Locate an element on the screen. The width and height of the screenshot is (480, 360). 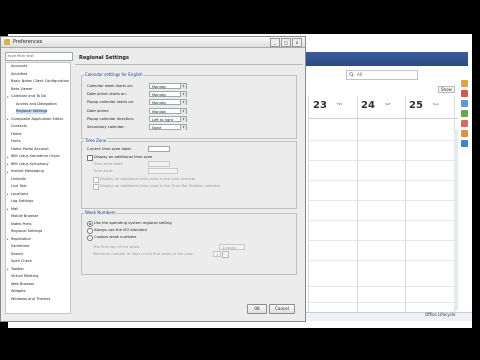
tree-item: Contacts is located at coordinates (19, 126).